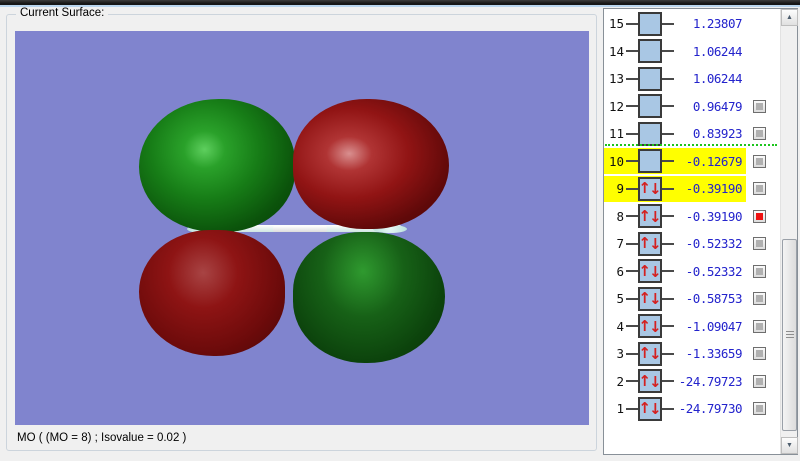 This screenshot has height=461, width=800. I want to click on mo-row: 4 ↑ ↓ -1.09047, so click(692, 327).